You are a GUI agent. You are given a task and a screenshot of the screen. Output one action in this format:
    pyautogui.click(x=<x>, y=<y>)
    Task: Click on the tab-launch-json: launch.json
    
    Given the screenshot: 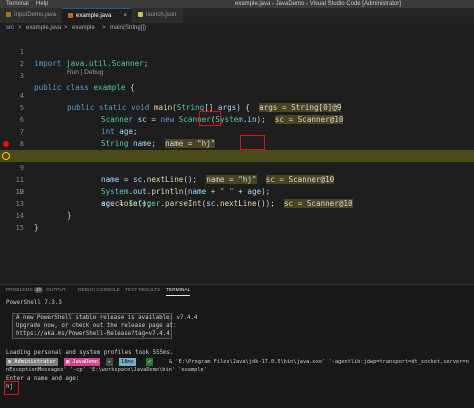 What is the action you would take?
    pyautogui.click(x=158, y=15)
    